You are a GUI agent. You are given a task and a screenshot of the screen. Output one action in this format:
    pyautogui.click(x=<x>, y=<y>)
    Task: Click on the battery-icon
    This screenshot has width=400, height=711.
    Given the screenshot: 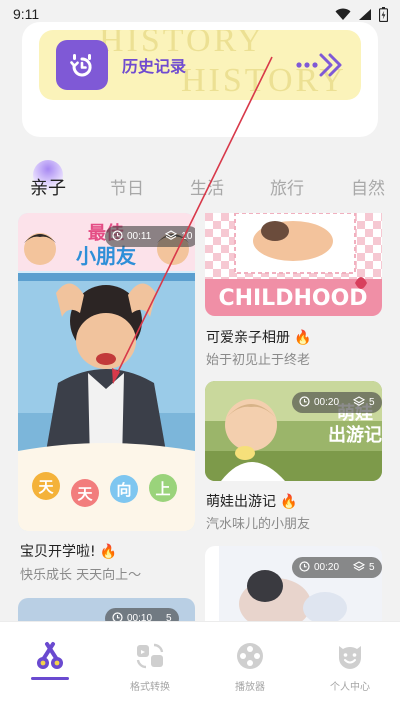 What is the action you would take?
    pyautogui.click(x=383, y=14)
    